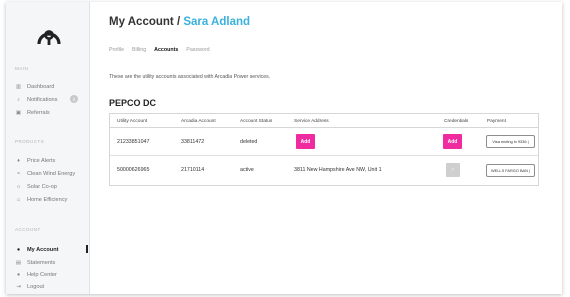 The height and width of the screenshot is (297, 570). Describe the element at coordinates (18, 173) in the screenshot. I see `wind-icon: ≈` at that location.